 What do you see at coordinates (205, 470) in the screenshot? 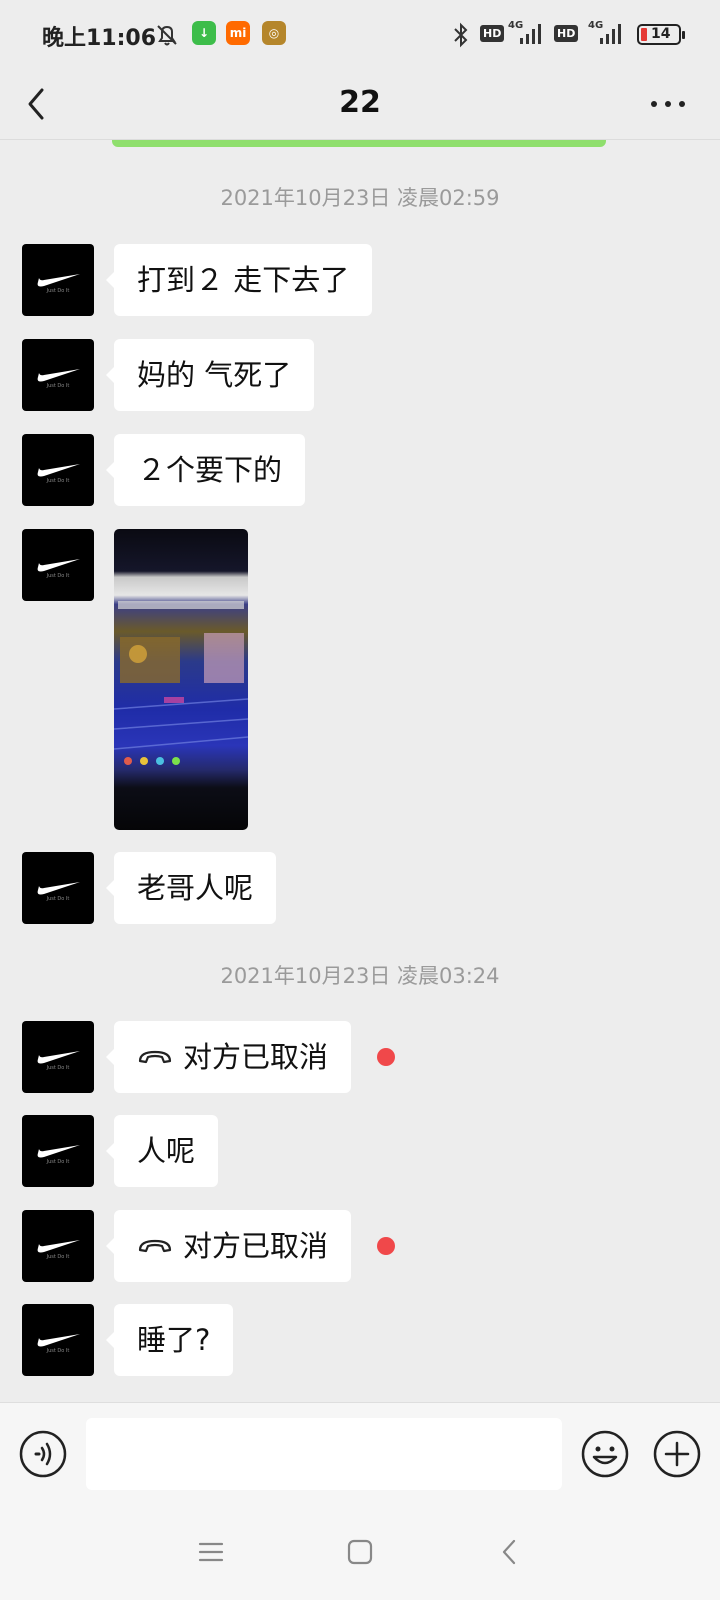
I see `message-bubble: ２个要下的` at bounding box center [205, 470].